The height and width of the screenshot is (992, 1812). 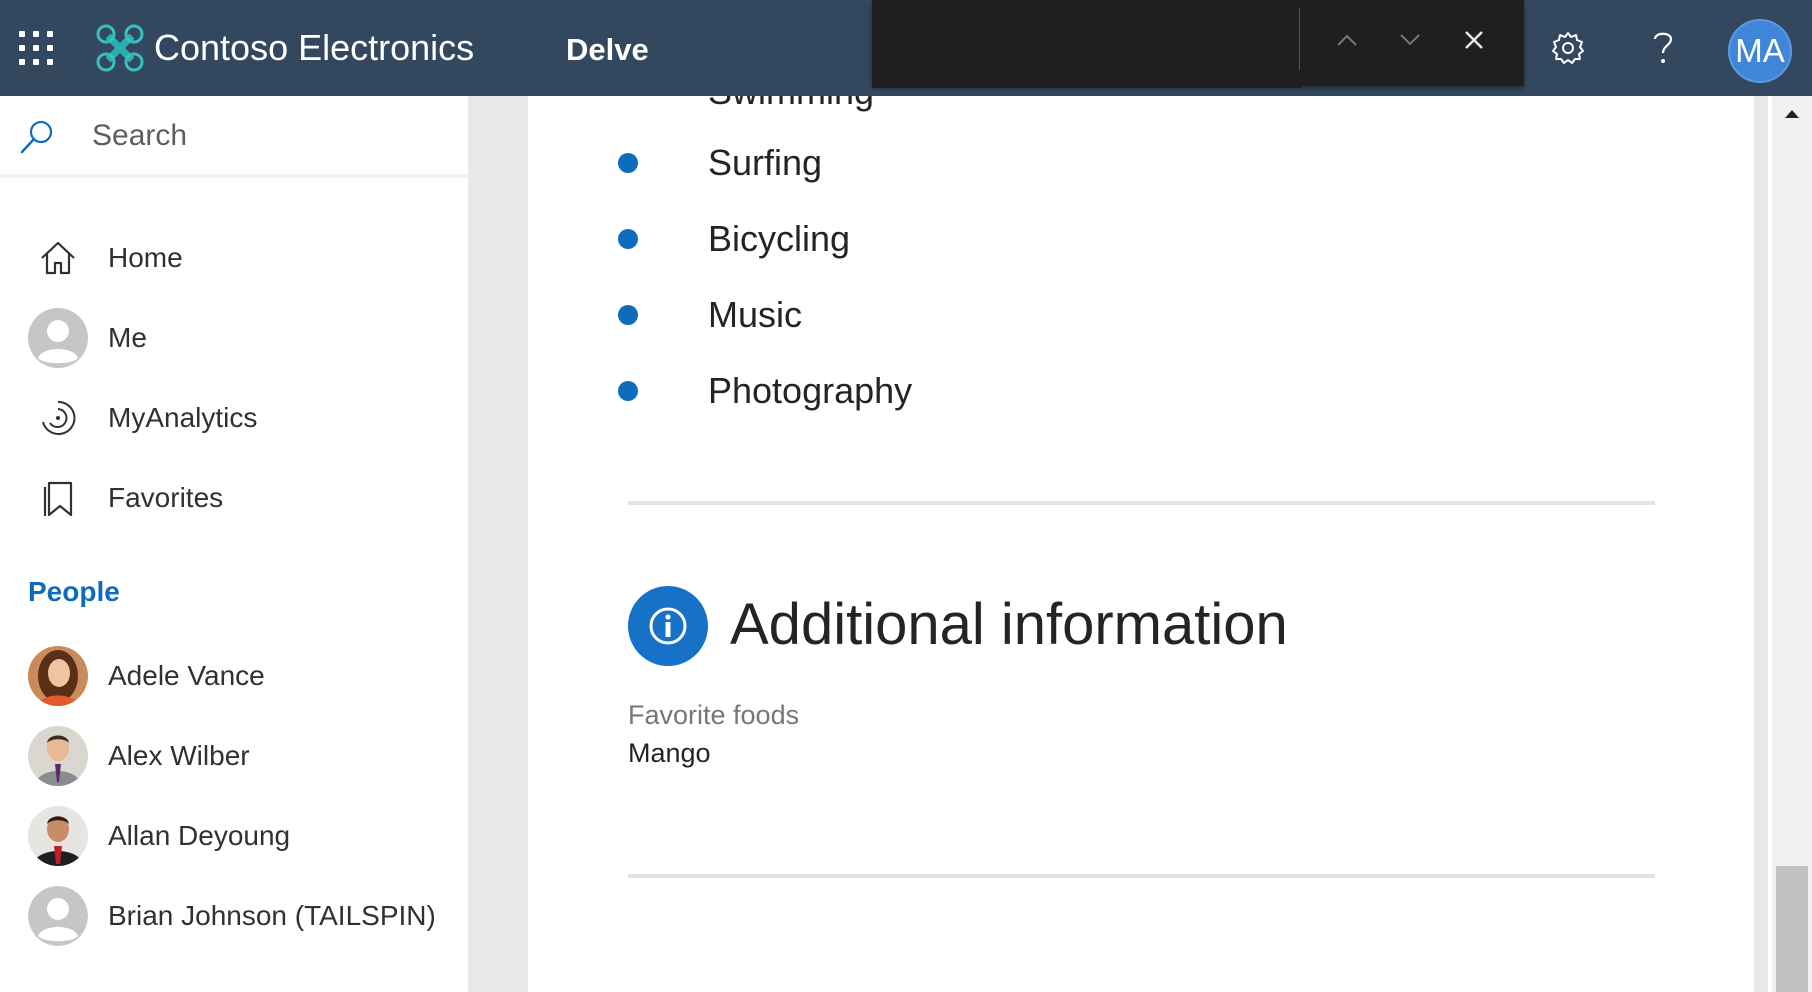 I want to click on help-button, so click(x=1663, y=48).